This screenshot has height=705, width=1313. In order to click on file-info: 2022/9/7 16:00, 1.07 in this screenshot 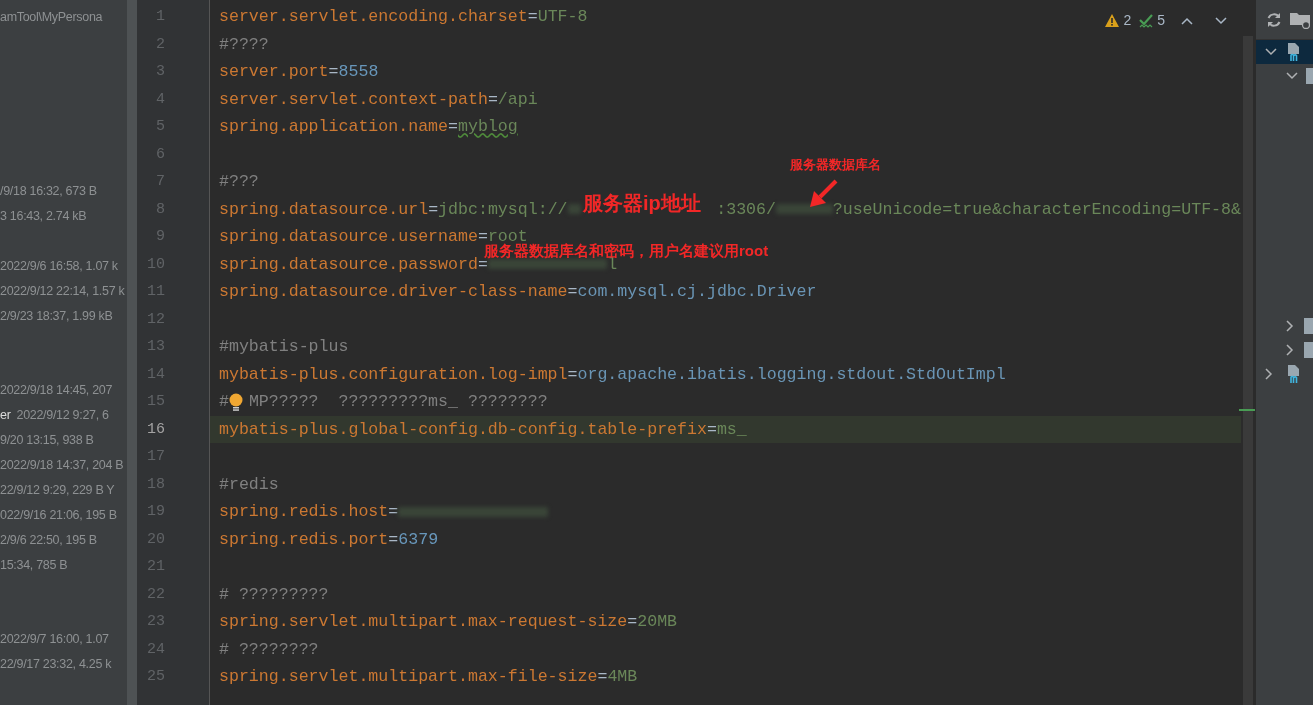, I will do `click(54, 640)`.